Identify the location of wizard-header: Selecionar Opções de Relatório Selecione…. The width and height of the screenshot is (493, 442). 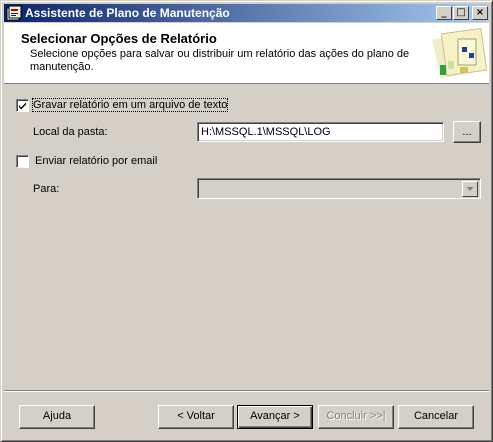
(246, 53).